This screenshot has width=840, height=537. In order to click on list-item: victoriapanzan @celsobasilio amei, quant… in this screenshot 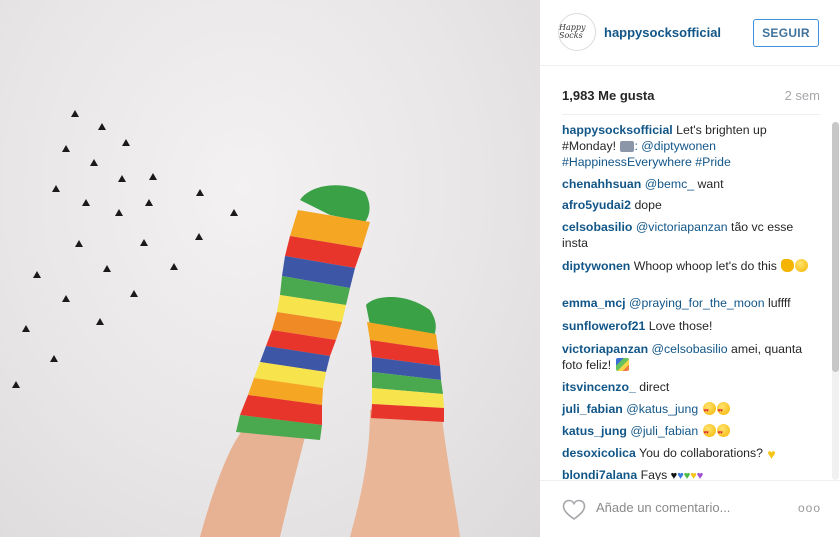, I will do `click(688, 357)`.